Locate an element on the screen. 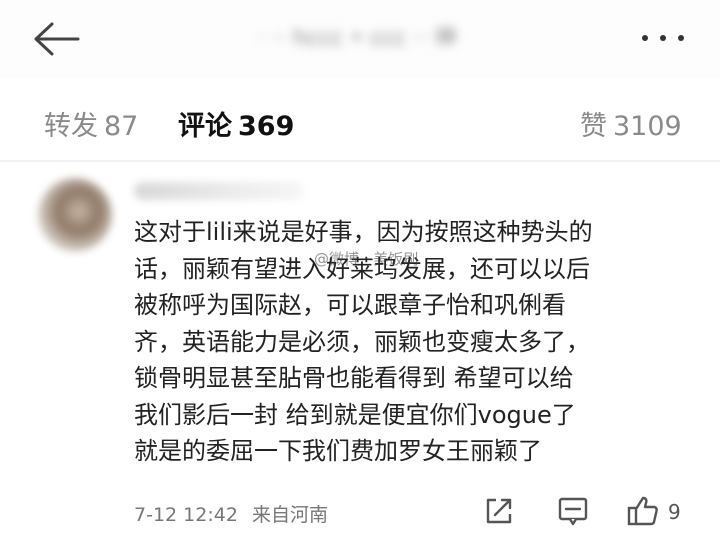 The width and height of the screenshot is (720, 548). like-count: 9 is located at coordinates (674, 512).